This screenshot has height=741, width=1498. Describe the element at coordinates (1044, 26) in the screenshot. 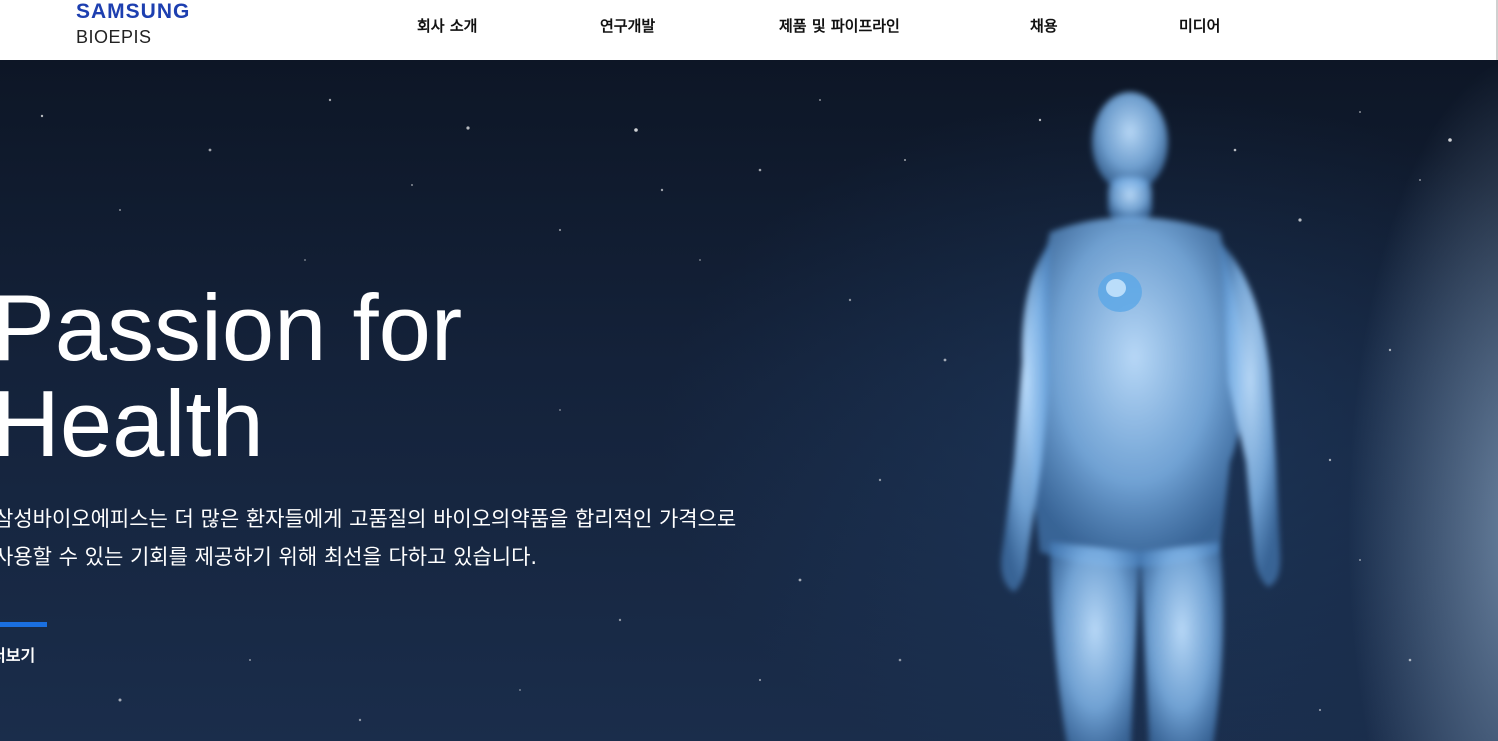

I see `nav-item-careers: 채용` at that location.